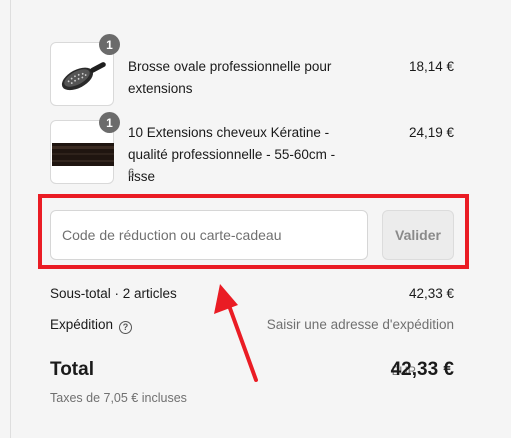  Describe the element at coordinates (236, 333) in the screenshot. I see `annotation-arrow-icon` at that location.